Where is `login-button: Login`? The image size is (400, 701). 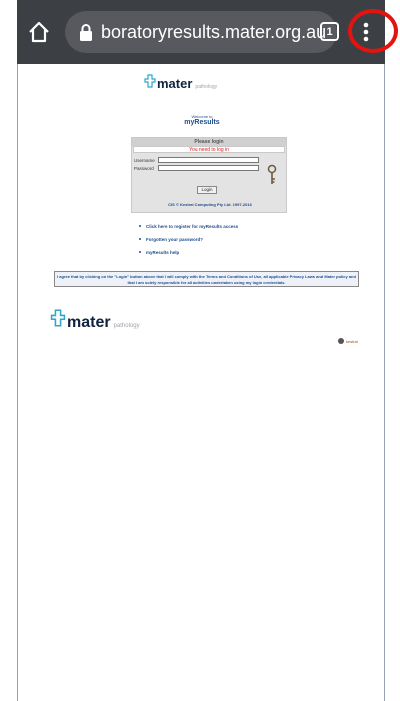 login-button: Login is located at coordinates (207, 190).